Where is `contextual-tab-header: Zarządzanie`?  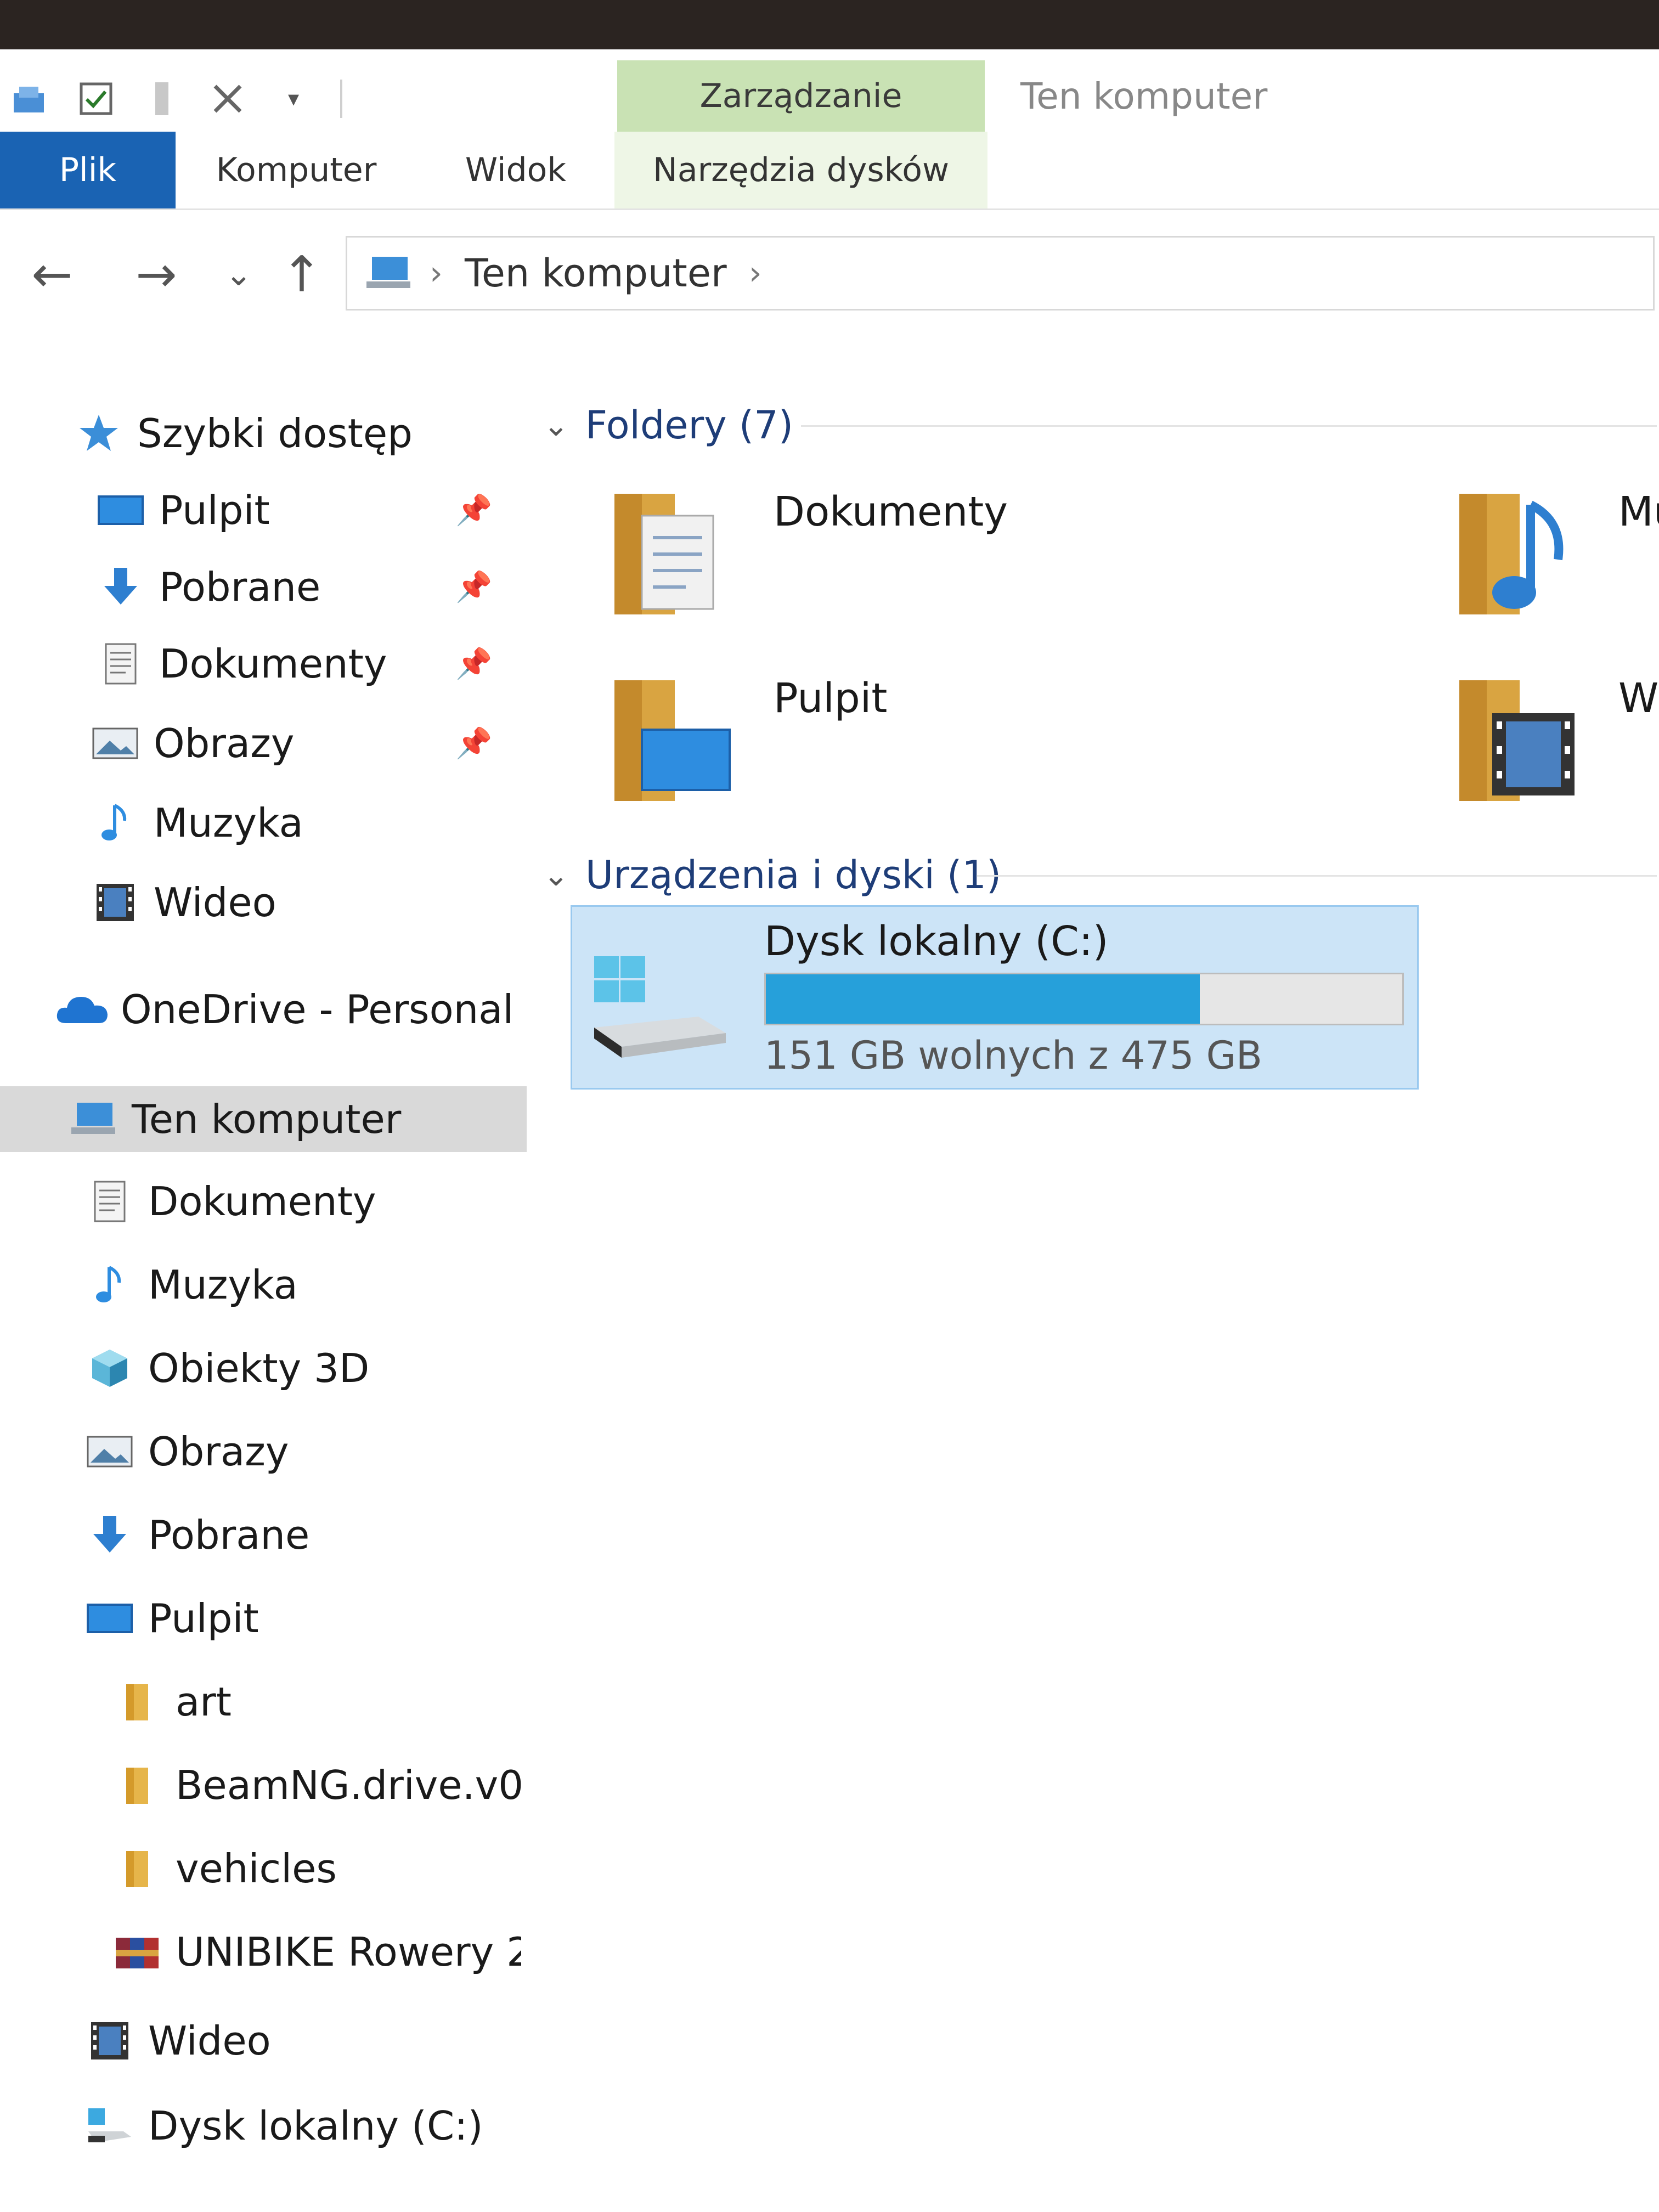
contextual-tab-header: Zarządzanie is located at coordinates (801, 96).